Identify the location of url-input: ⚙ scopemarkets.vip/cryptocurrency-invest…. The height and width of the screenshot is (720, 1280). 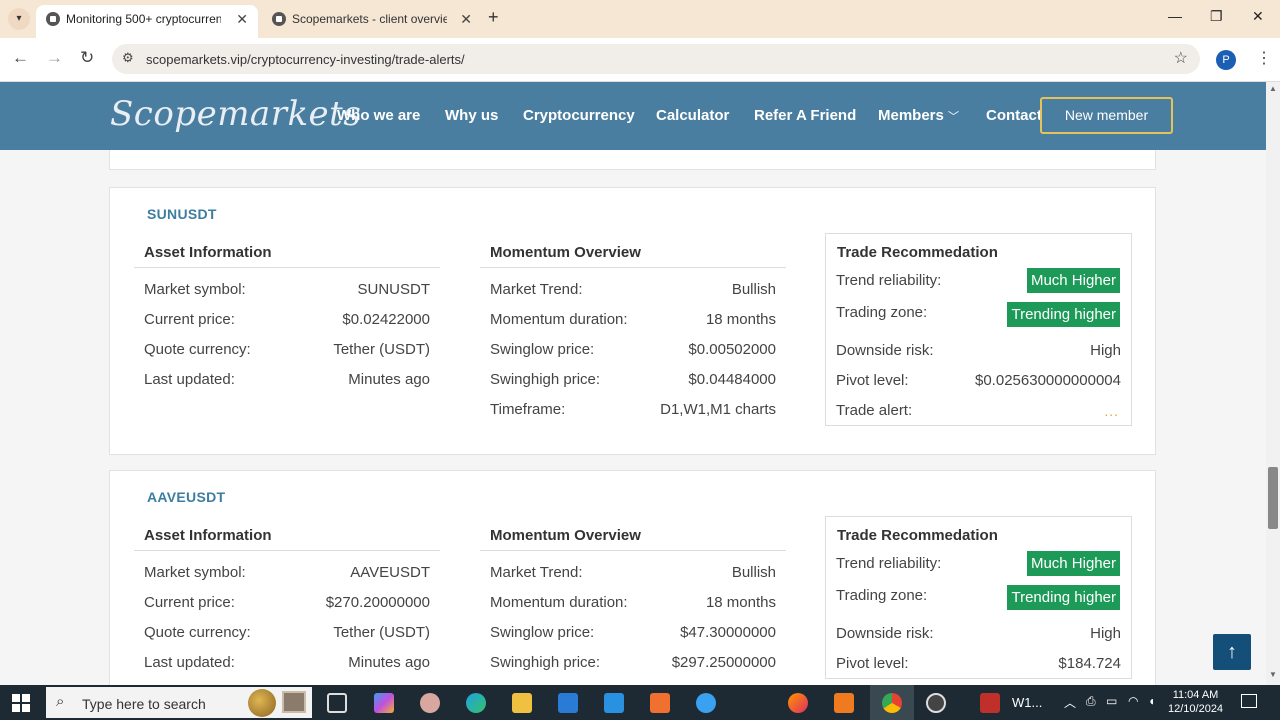
(656, 59).